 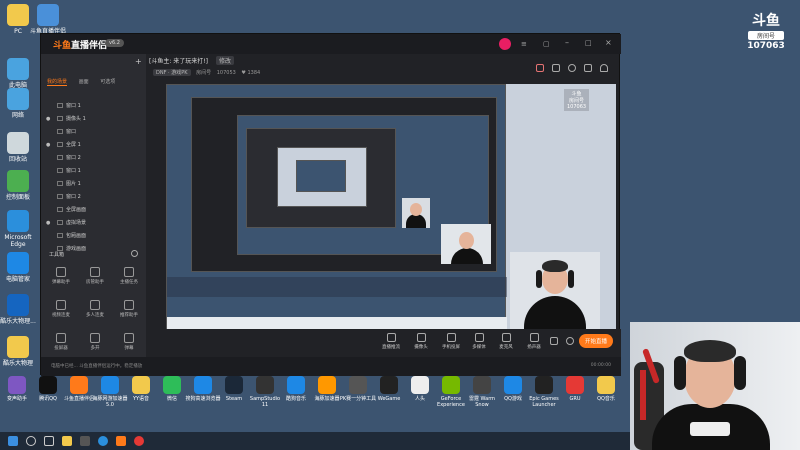 What do you see at coordinates (121, 441) in the screenshot?
I see `douyu-taskbar-icon` at bounding box center [121, 441].